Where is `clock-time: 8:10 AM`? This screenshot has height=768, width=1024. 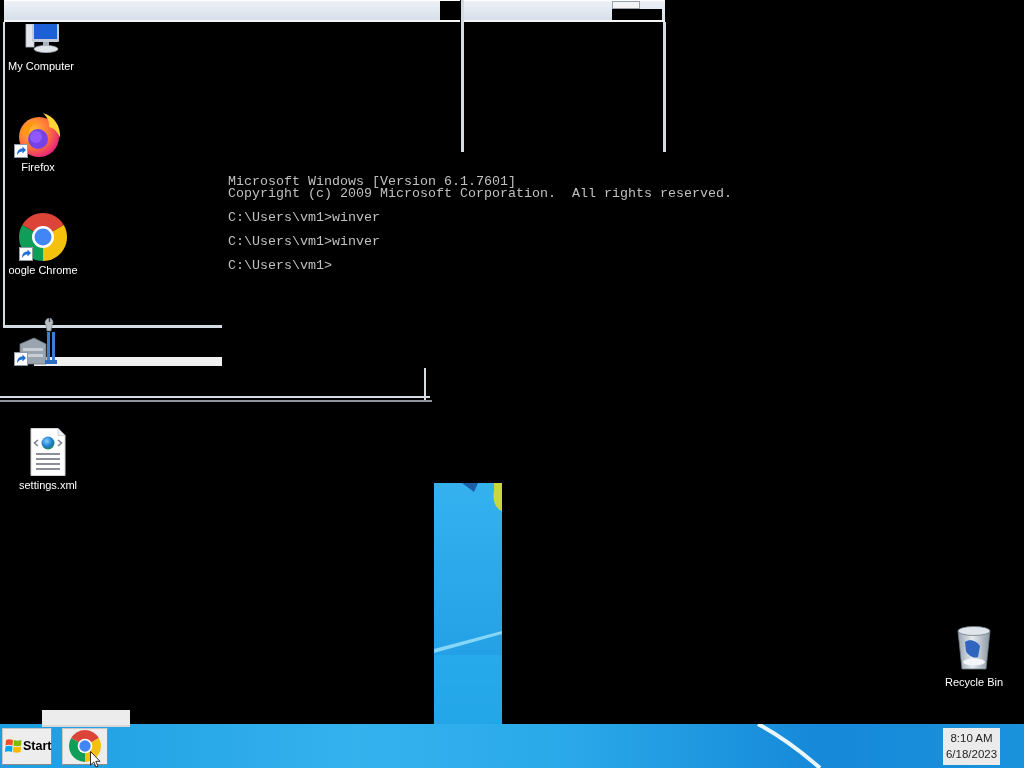
clock-time: 8:10 AM is located at coordinates (971, 738).